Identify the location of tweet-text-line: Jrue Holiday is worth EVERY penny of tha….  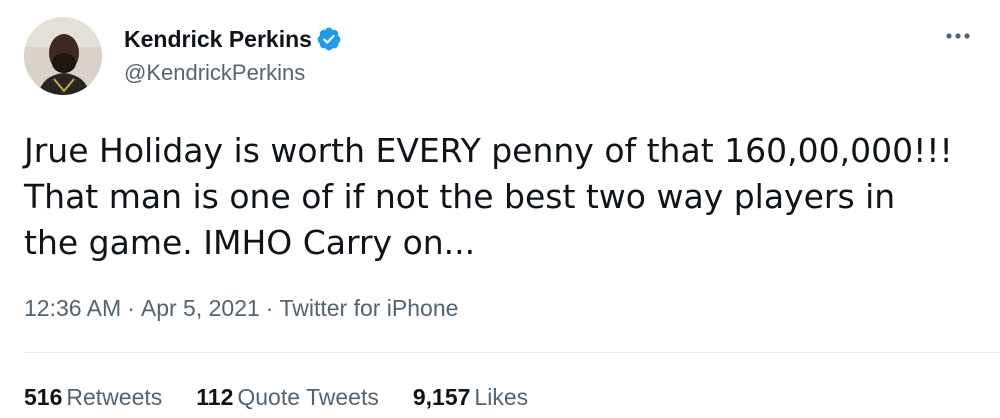
(488, 150).